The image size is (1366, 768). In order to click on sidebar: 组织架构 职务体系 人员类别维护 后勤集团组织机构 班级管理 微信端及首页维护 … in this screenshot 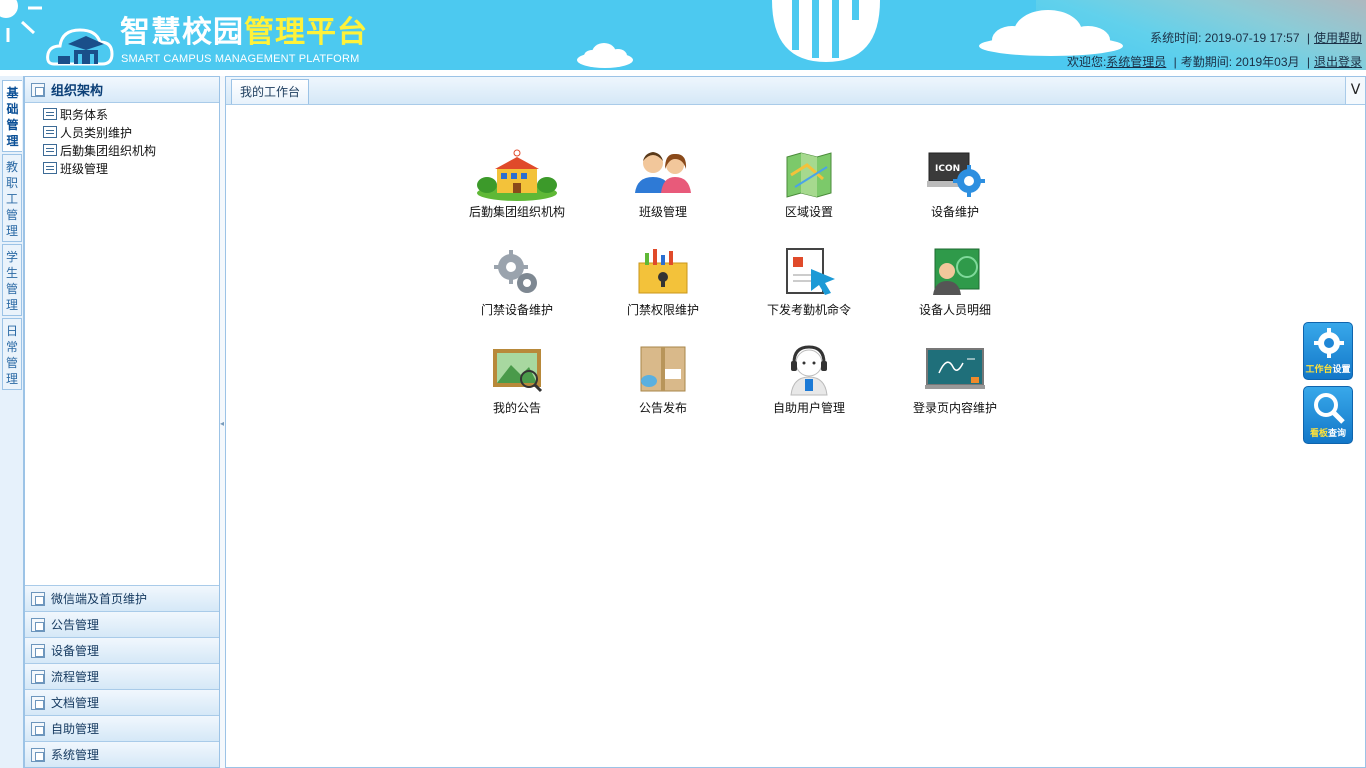, I will do `click(122, 422)`.